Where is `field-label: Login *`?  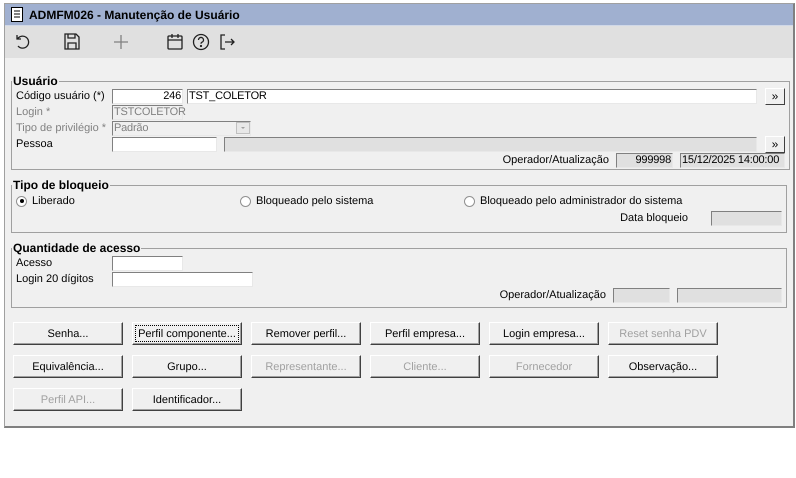
field-label: Login * is located at coordinates (34, 112).